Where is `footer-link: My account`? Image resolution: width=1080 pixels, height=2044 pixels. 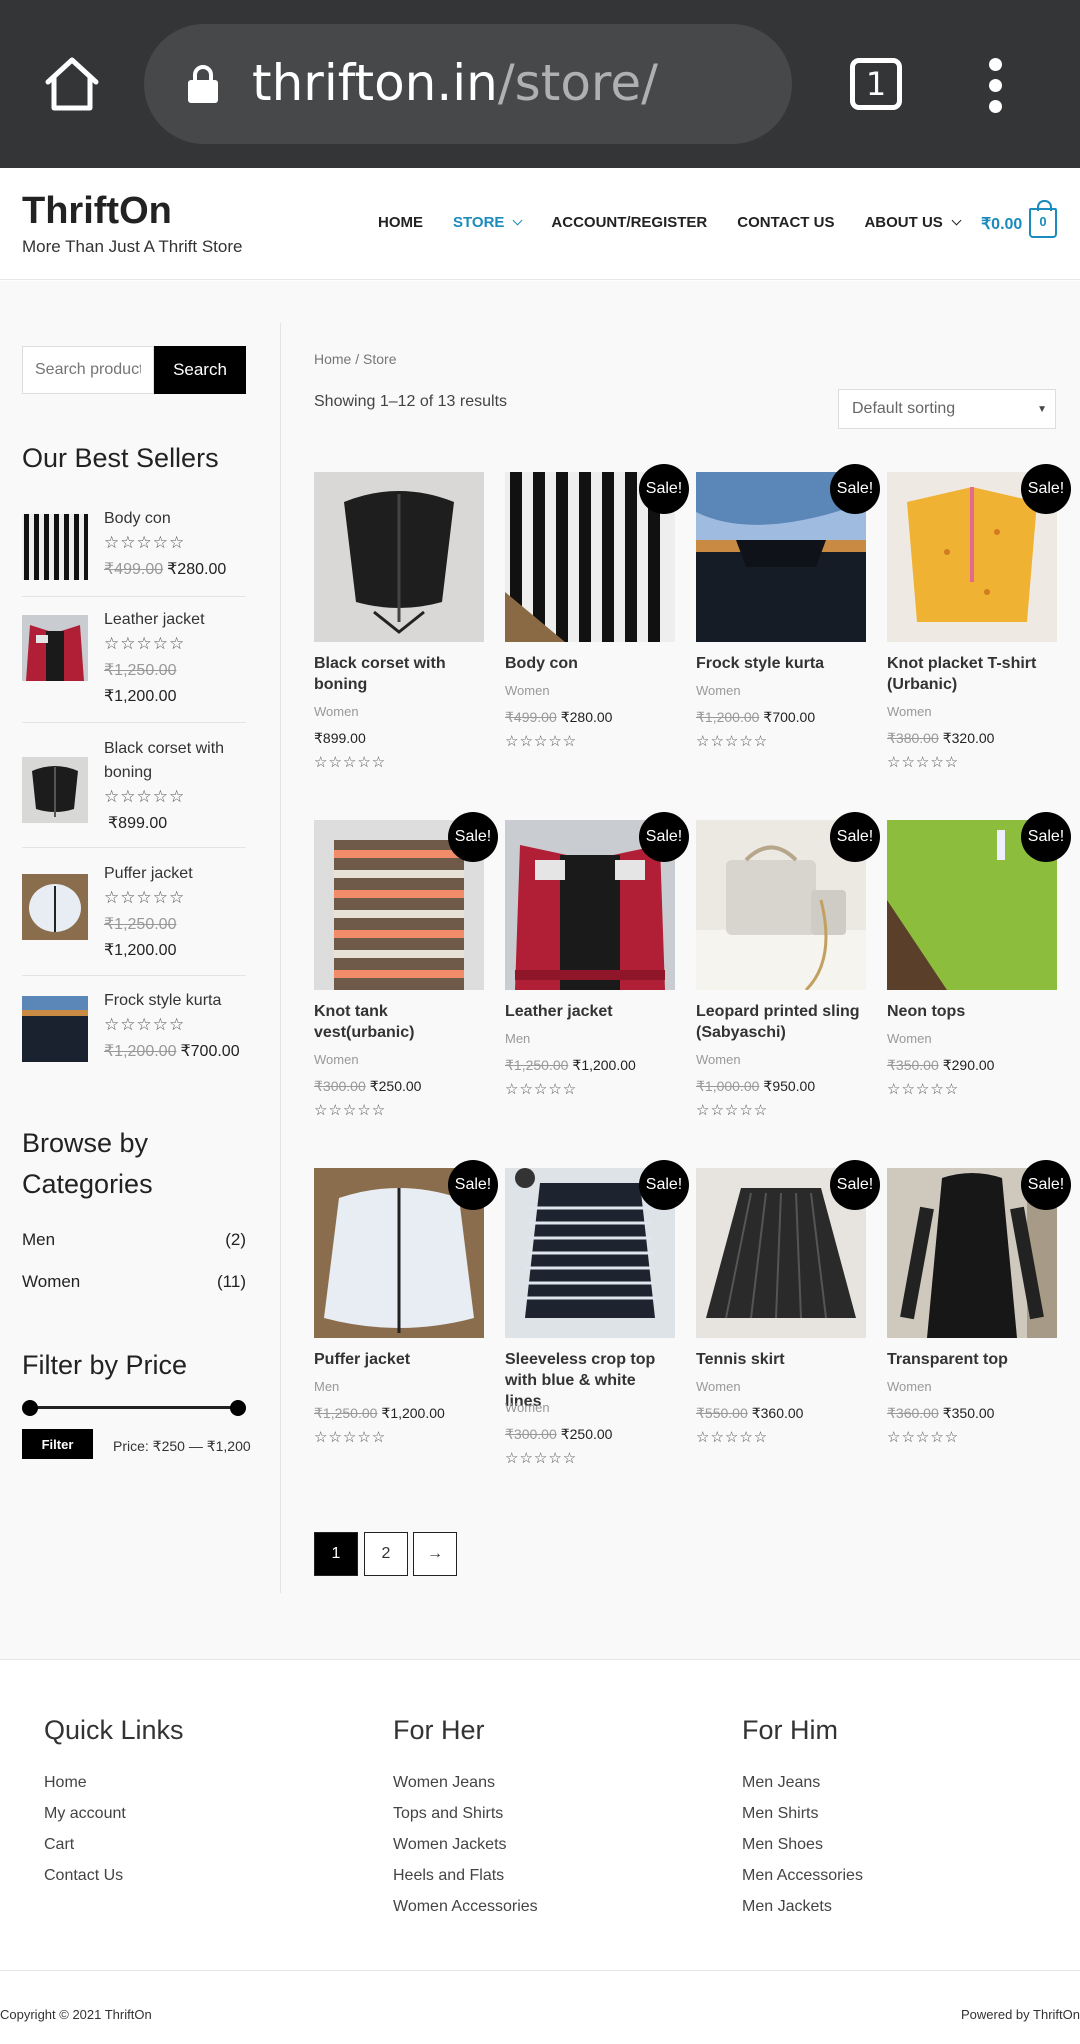 footer-link: My account is located at coordinates (114, 1820).